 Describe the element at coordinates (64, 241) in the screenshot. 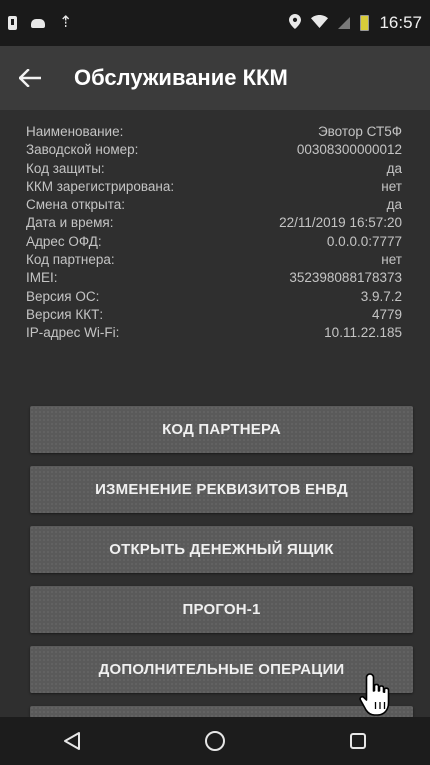

I see `info-label: Адрес ОФД:` at that location.